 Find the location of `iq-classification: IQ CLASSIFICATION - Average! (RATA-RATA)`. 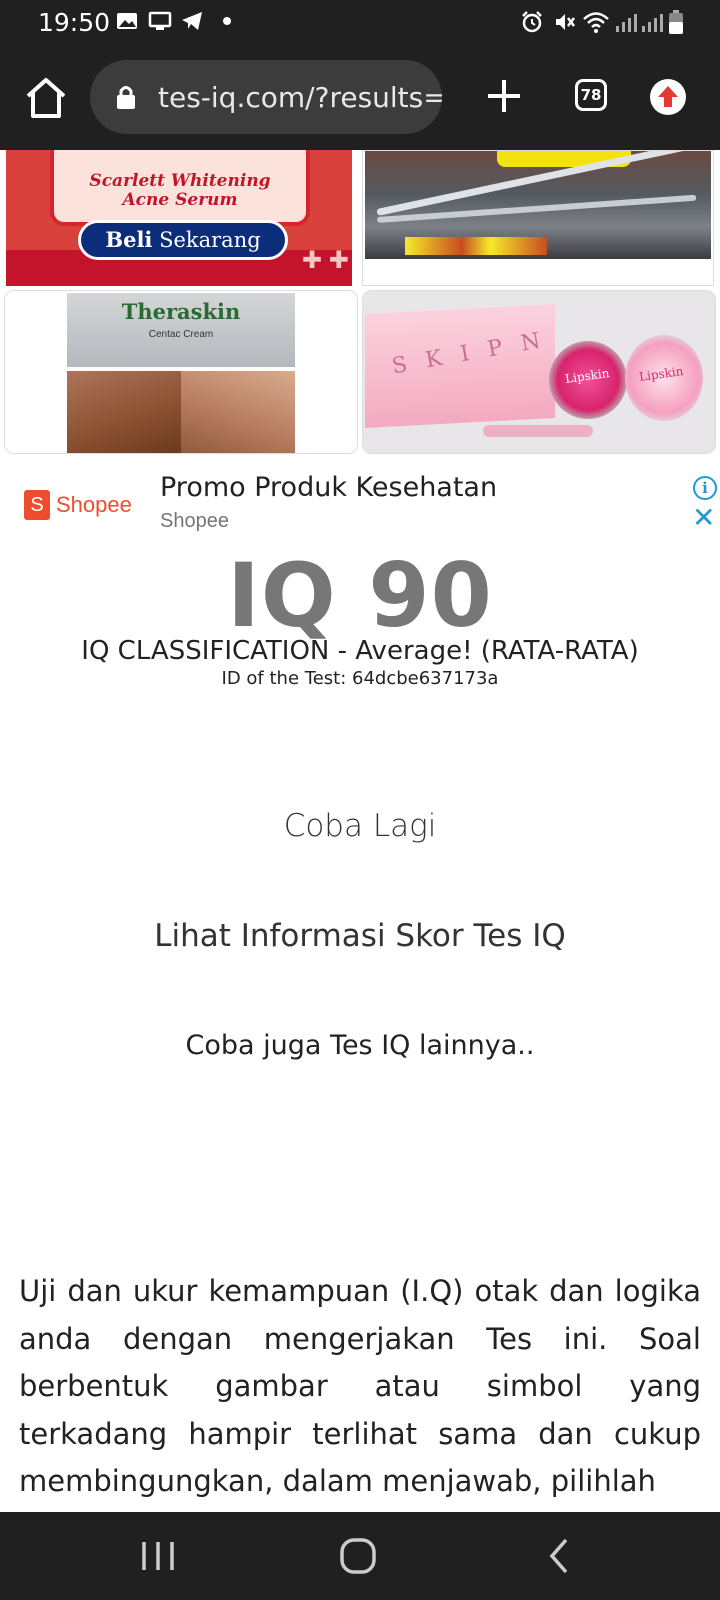

iq-classification: IQ CLASSIFICATION - Average! (RATA-RATA) is located at coordinates (360, 651).